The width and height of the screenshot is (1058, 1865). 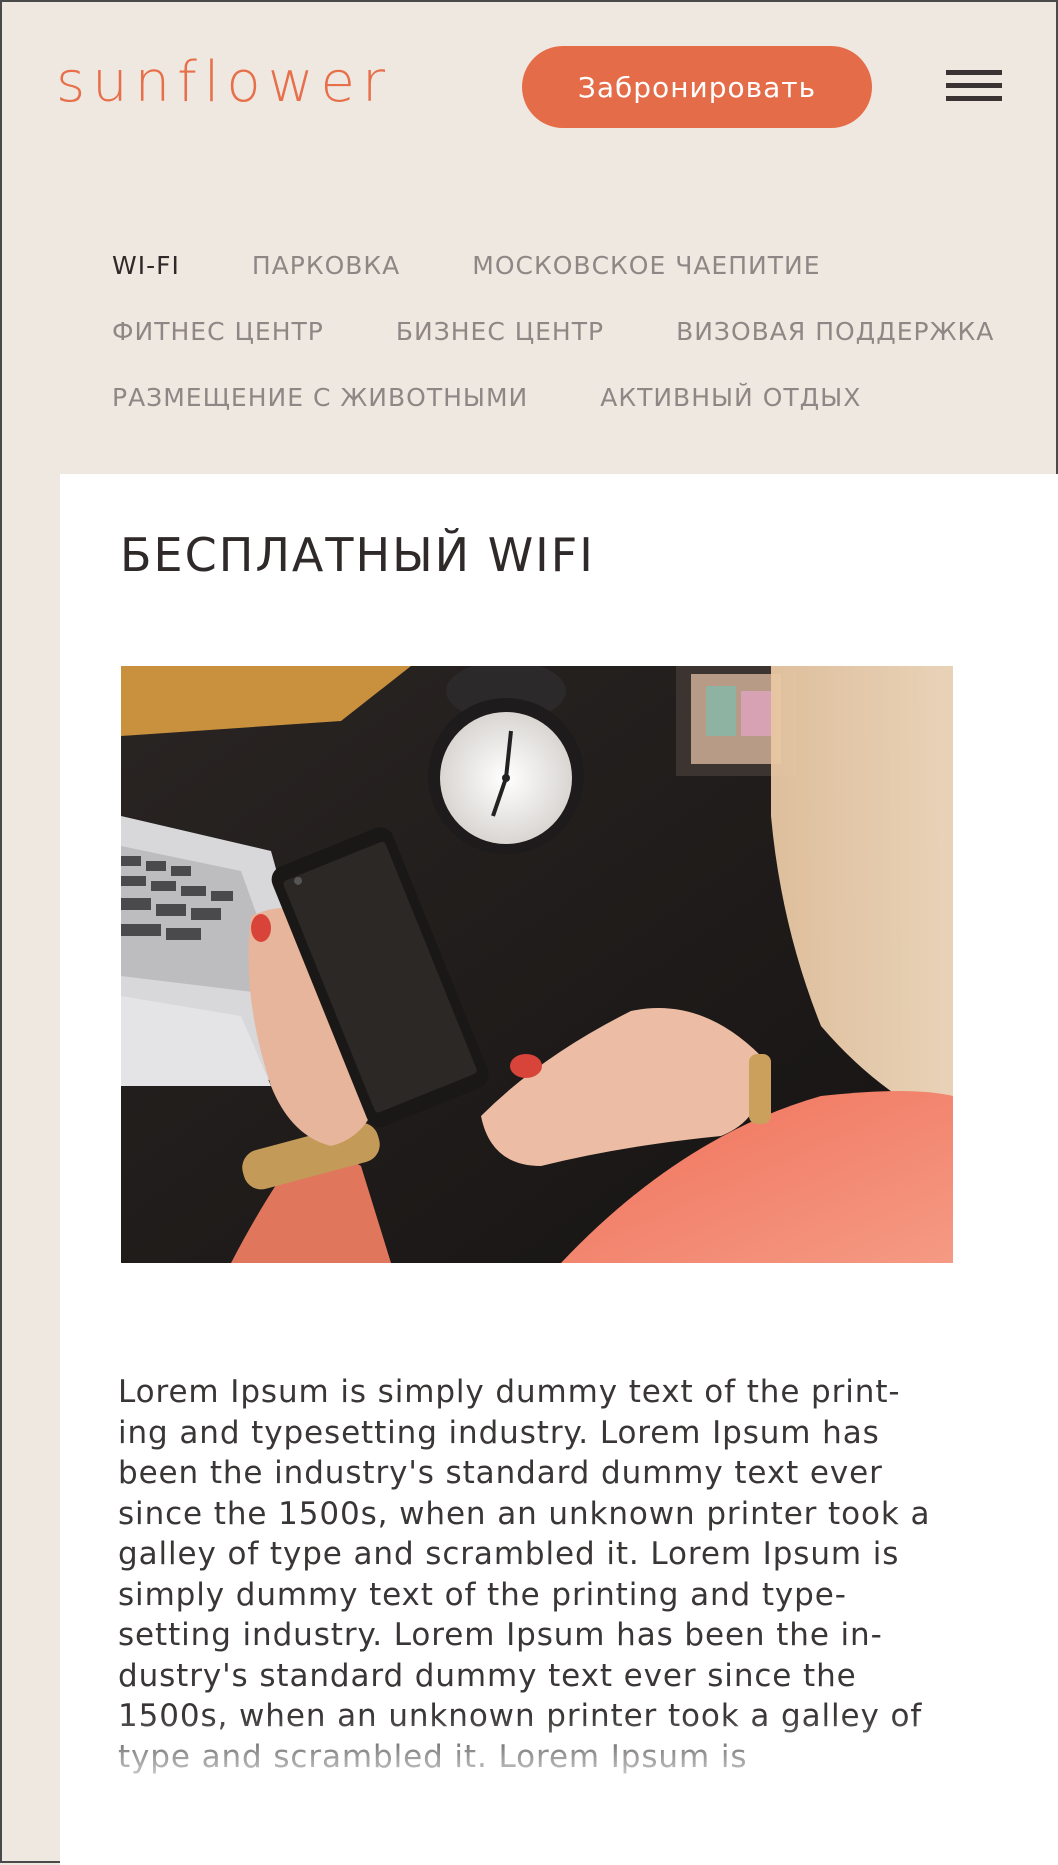 I want to click on tab-business-center: БИЗНЕС ЦЕНТР, so click(x=500, y=331).